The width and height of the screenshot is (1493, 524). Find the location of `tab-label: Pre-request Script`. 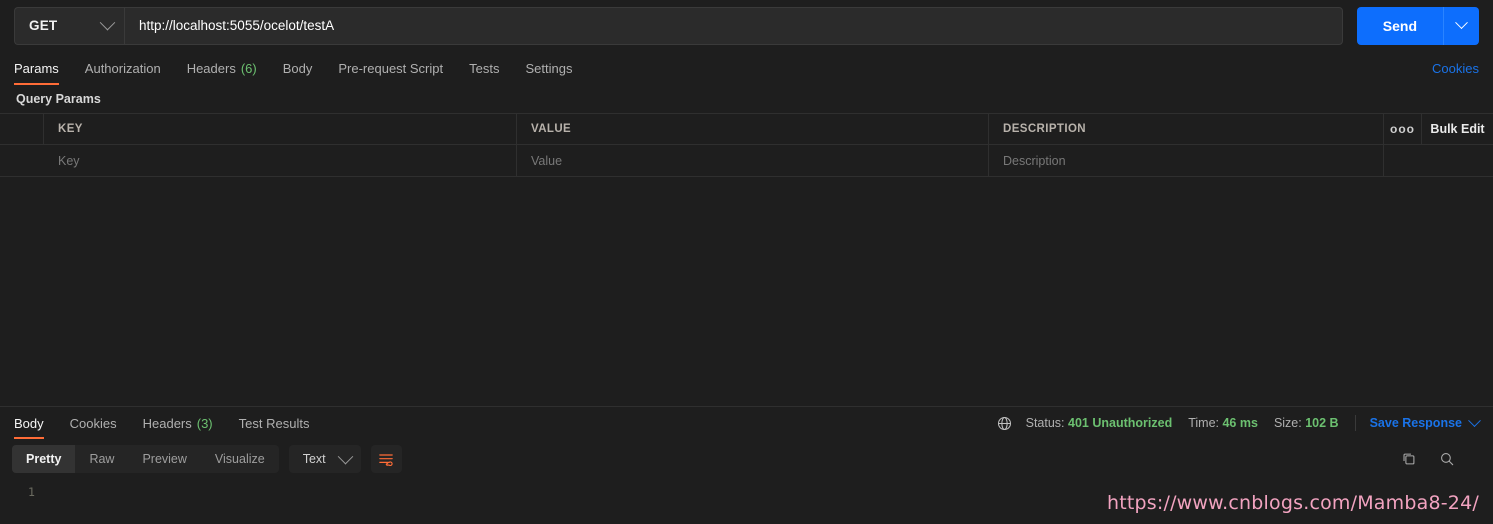

tab-label: Pre-request Script is located at coordinates (391, 68).